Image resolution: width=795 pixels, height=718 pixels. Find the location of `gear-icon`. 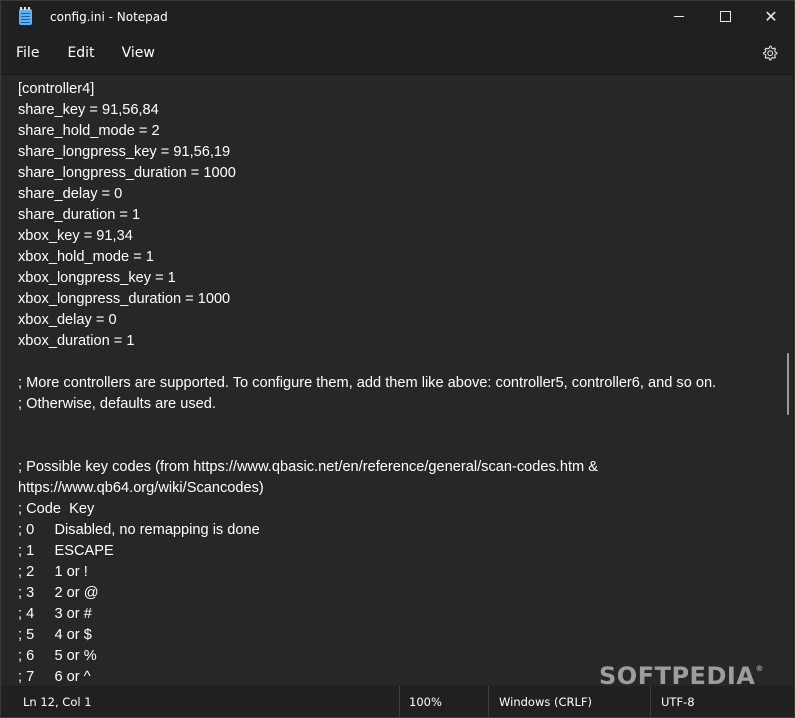

gear-icon is located at coordinates (770, 53).